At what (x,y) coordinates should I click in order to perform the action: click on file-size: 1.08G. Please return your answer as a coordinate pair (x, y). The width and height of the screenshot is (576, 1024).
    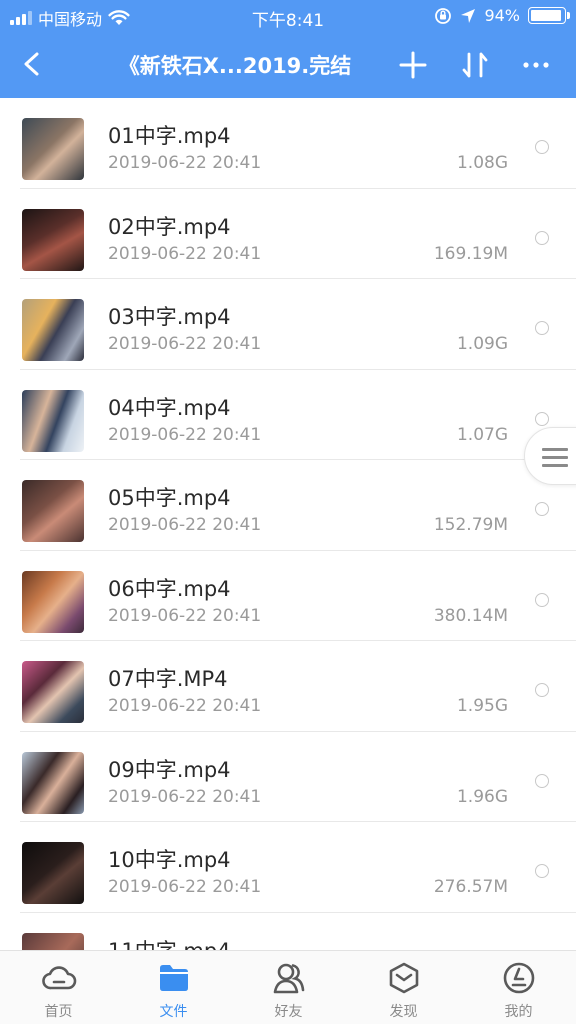
    Looking at the image, I should click on (482, 163).